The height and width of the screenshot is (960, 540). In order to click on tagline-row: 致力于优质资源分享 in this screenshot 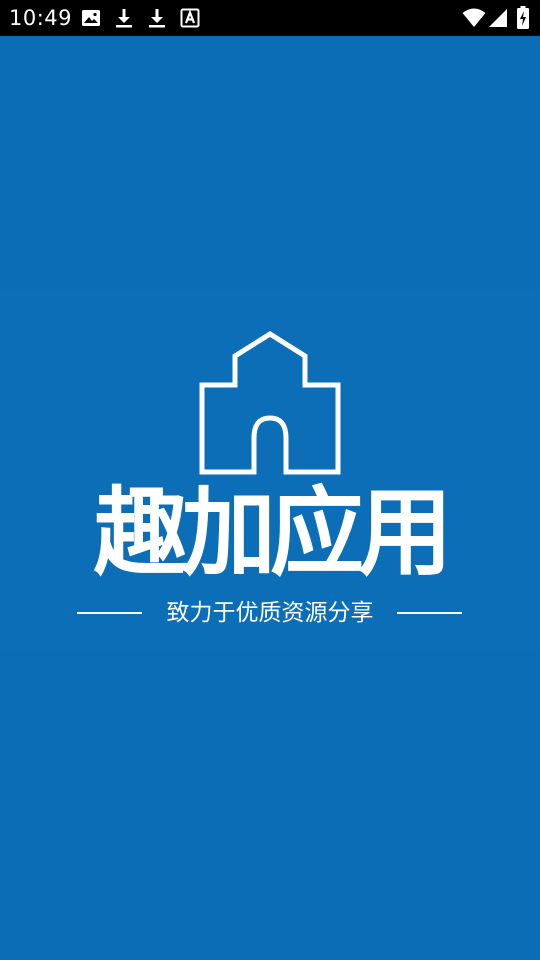, I will do `click(270, 613)`.